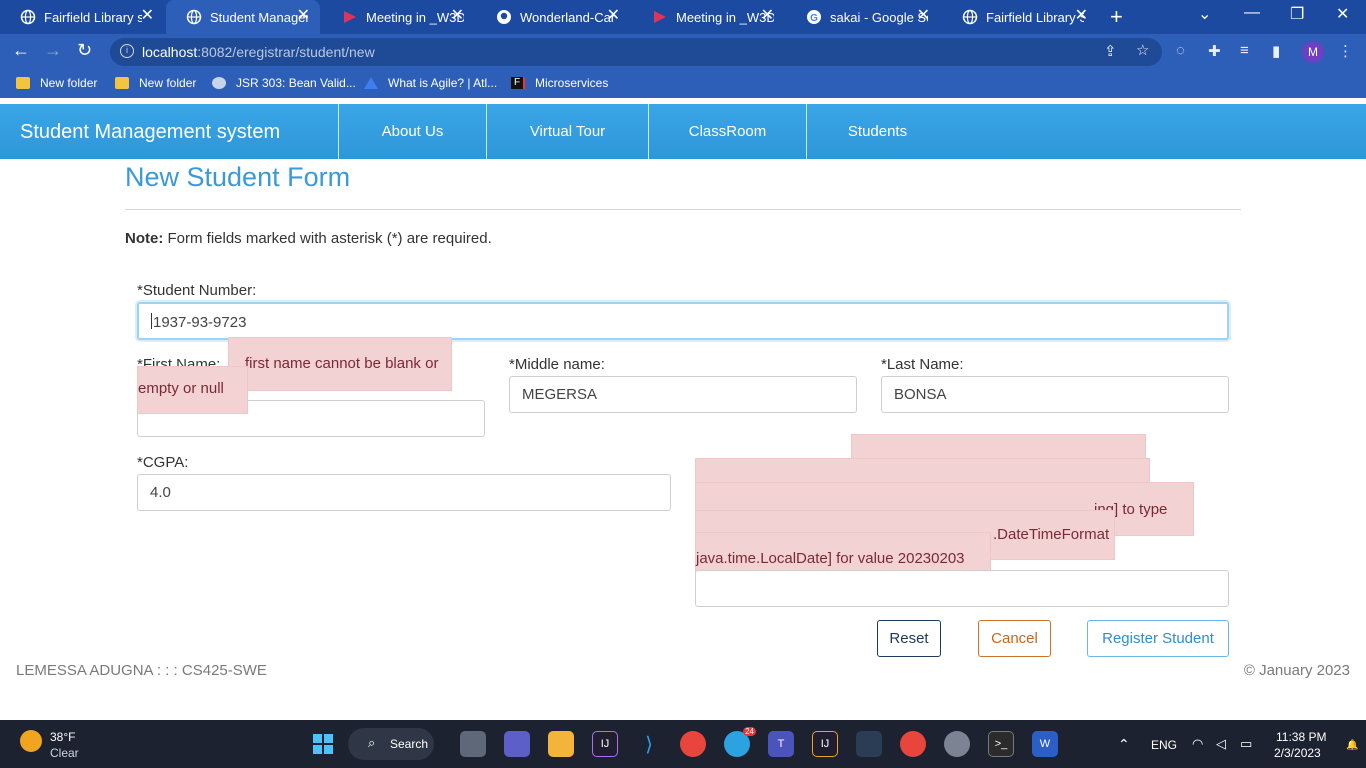  Describe the element at coordinates (192, 390) in the screenshot. I see `first-name-error-tooltip-line2: empty or null` at that location.